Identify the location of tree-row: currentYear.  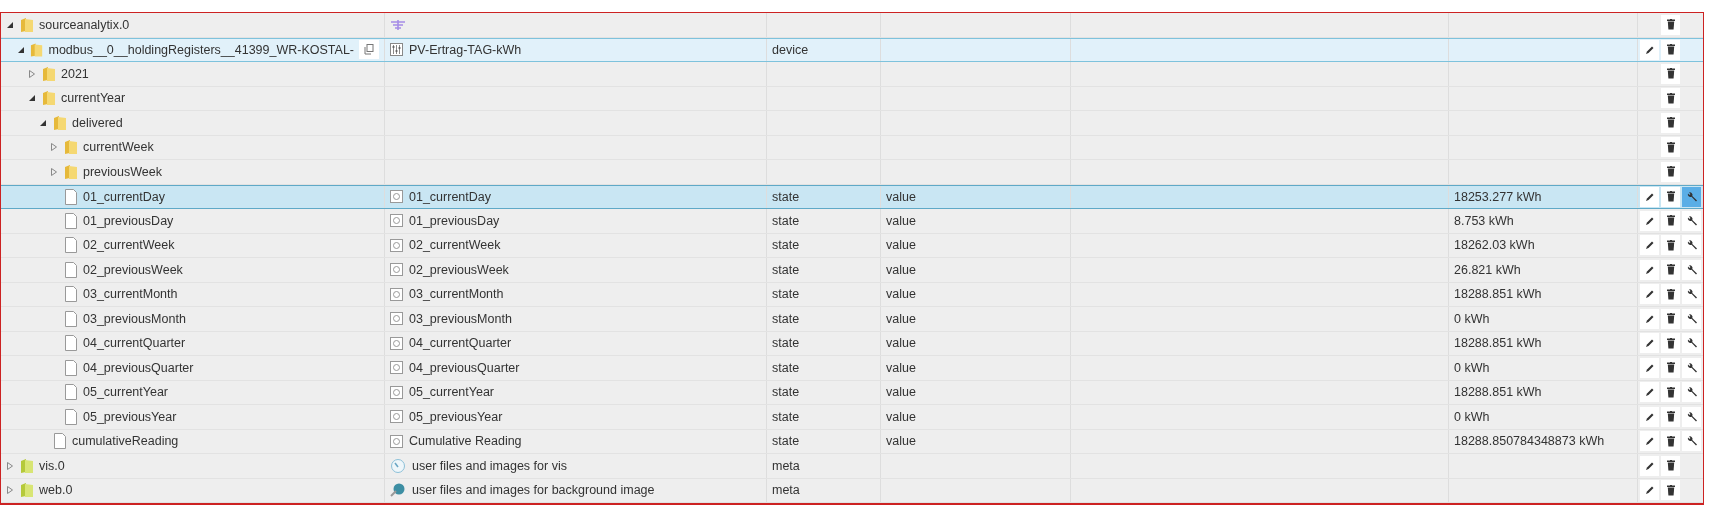
(852, 98).